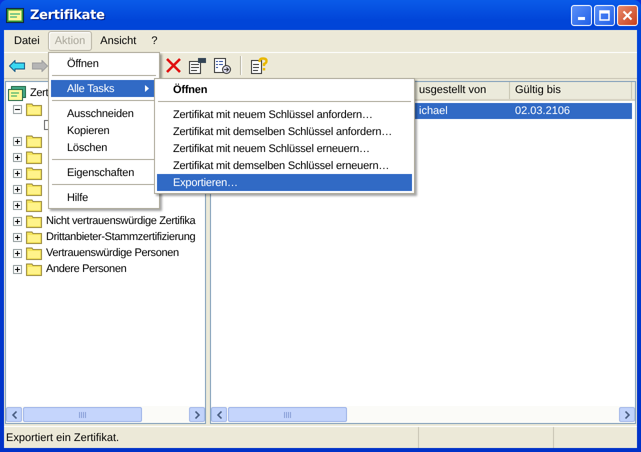  What do you see at coordinates (173, 65) in the screenshot?
I see `delete-icon` at bounding box center [173, 65].